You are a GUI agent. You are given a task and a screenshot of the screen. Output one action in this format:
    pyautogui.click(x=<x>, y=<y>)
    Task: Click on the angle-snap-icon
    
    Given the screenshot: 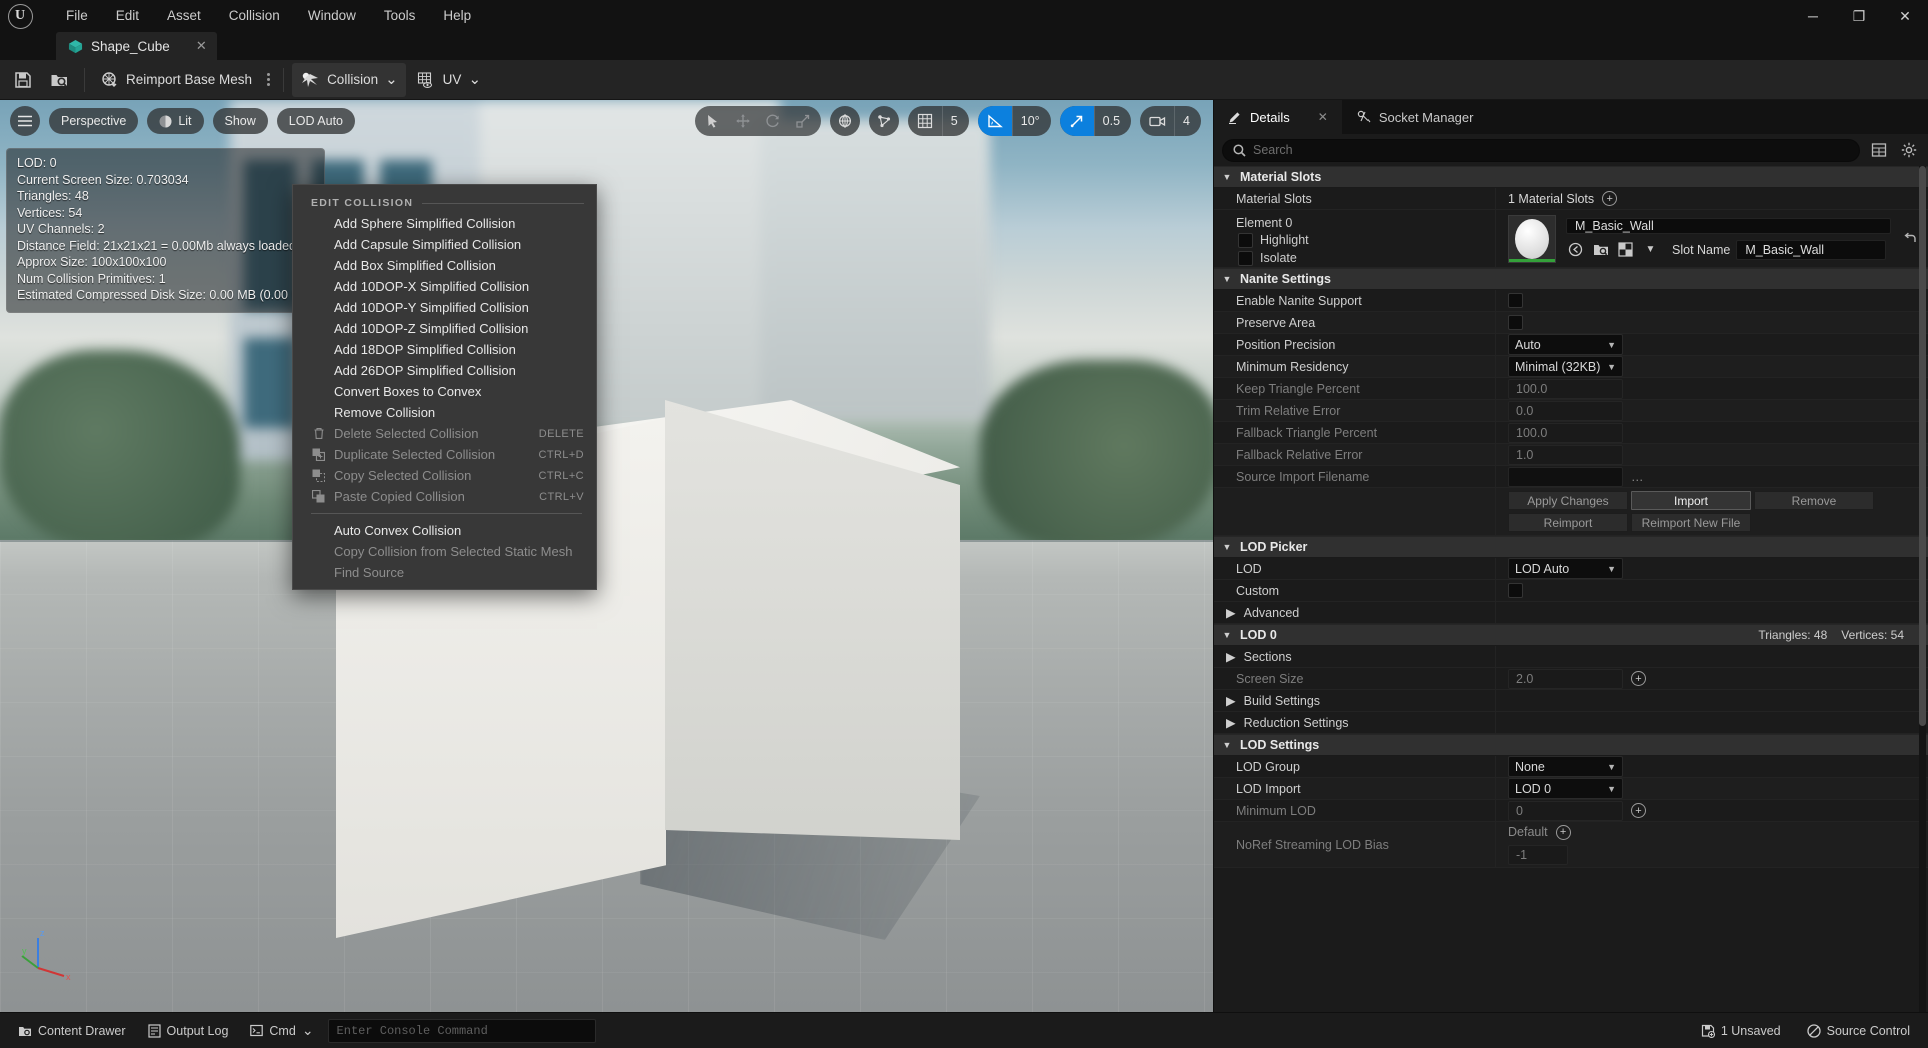 What is the action you would take?
    pyautogui.click(x=994, y=121)
    